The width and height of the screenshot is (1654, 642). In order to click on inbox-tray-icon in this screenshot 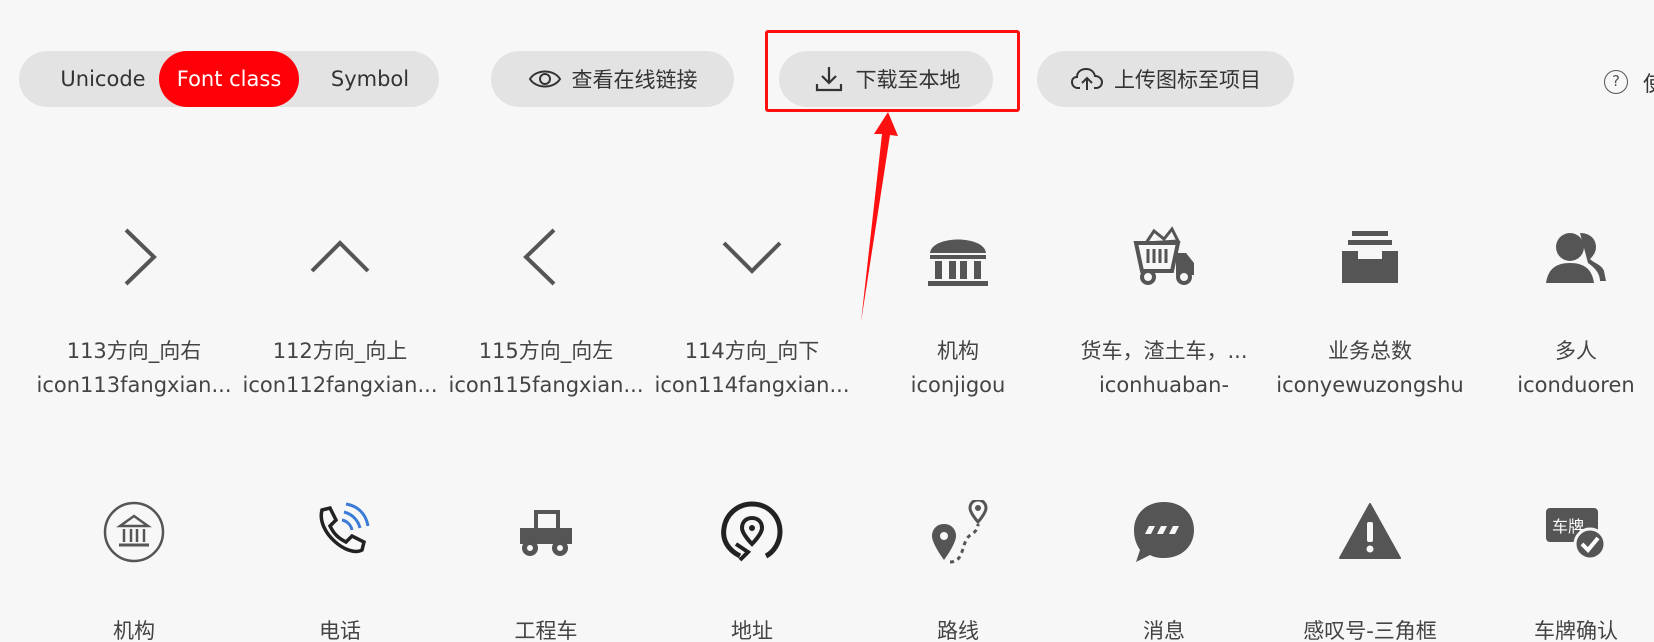, I will do `click(1370, 257)`.